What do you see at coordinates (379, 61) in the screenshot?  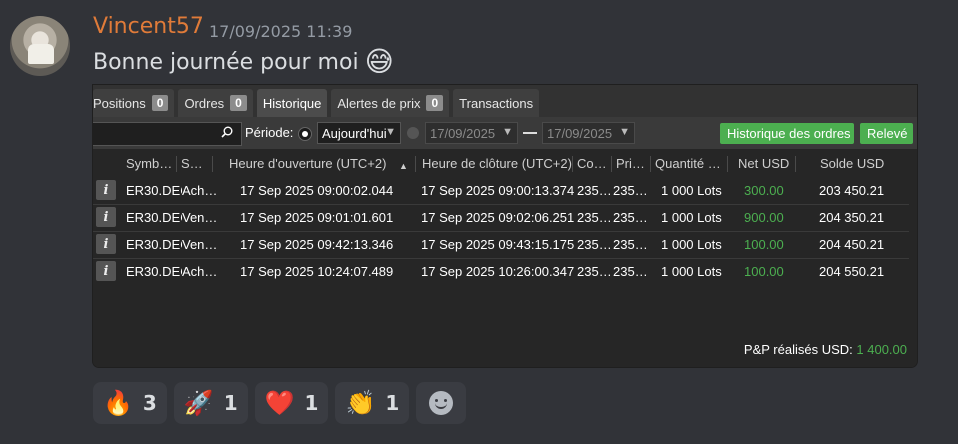 I see `sweat-smile-emoji-icon: 😅` at bounding box center [379, 61].